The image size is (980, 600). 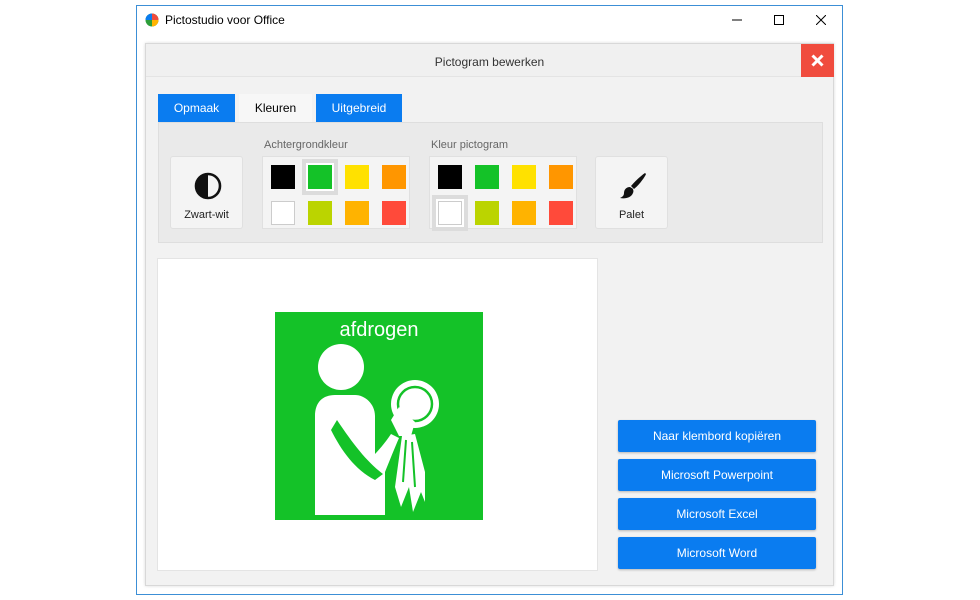 I want to click on dialog-title: Pictogram bewerken, so click(x=489, y=62).